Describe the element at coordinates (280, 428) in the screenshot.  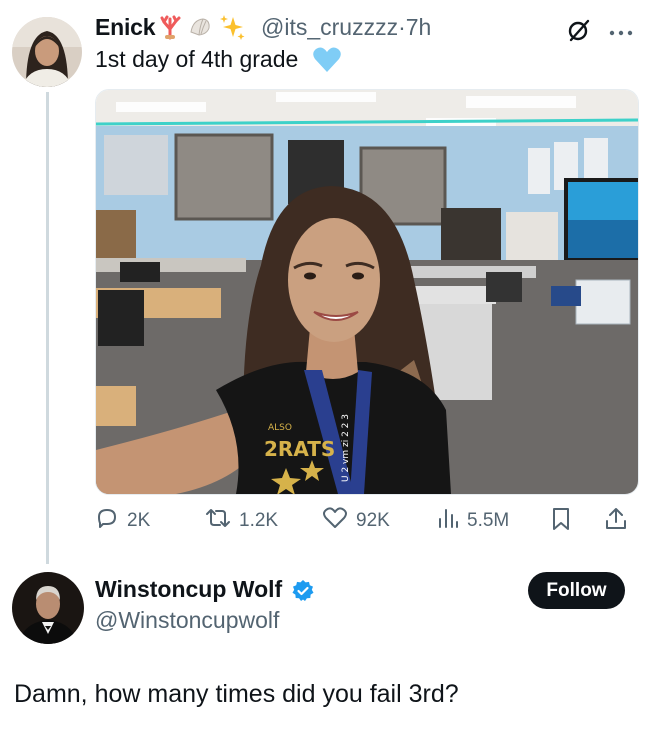
I see `shirt-text: ALSO` at that location.